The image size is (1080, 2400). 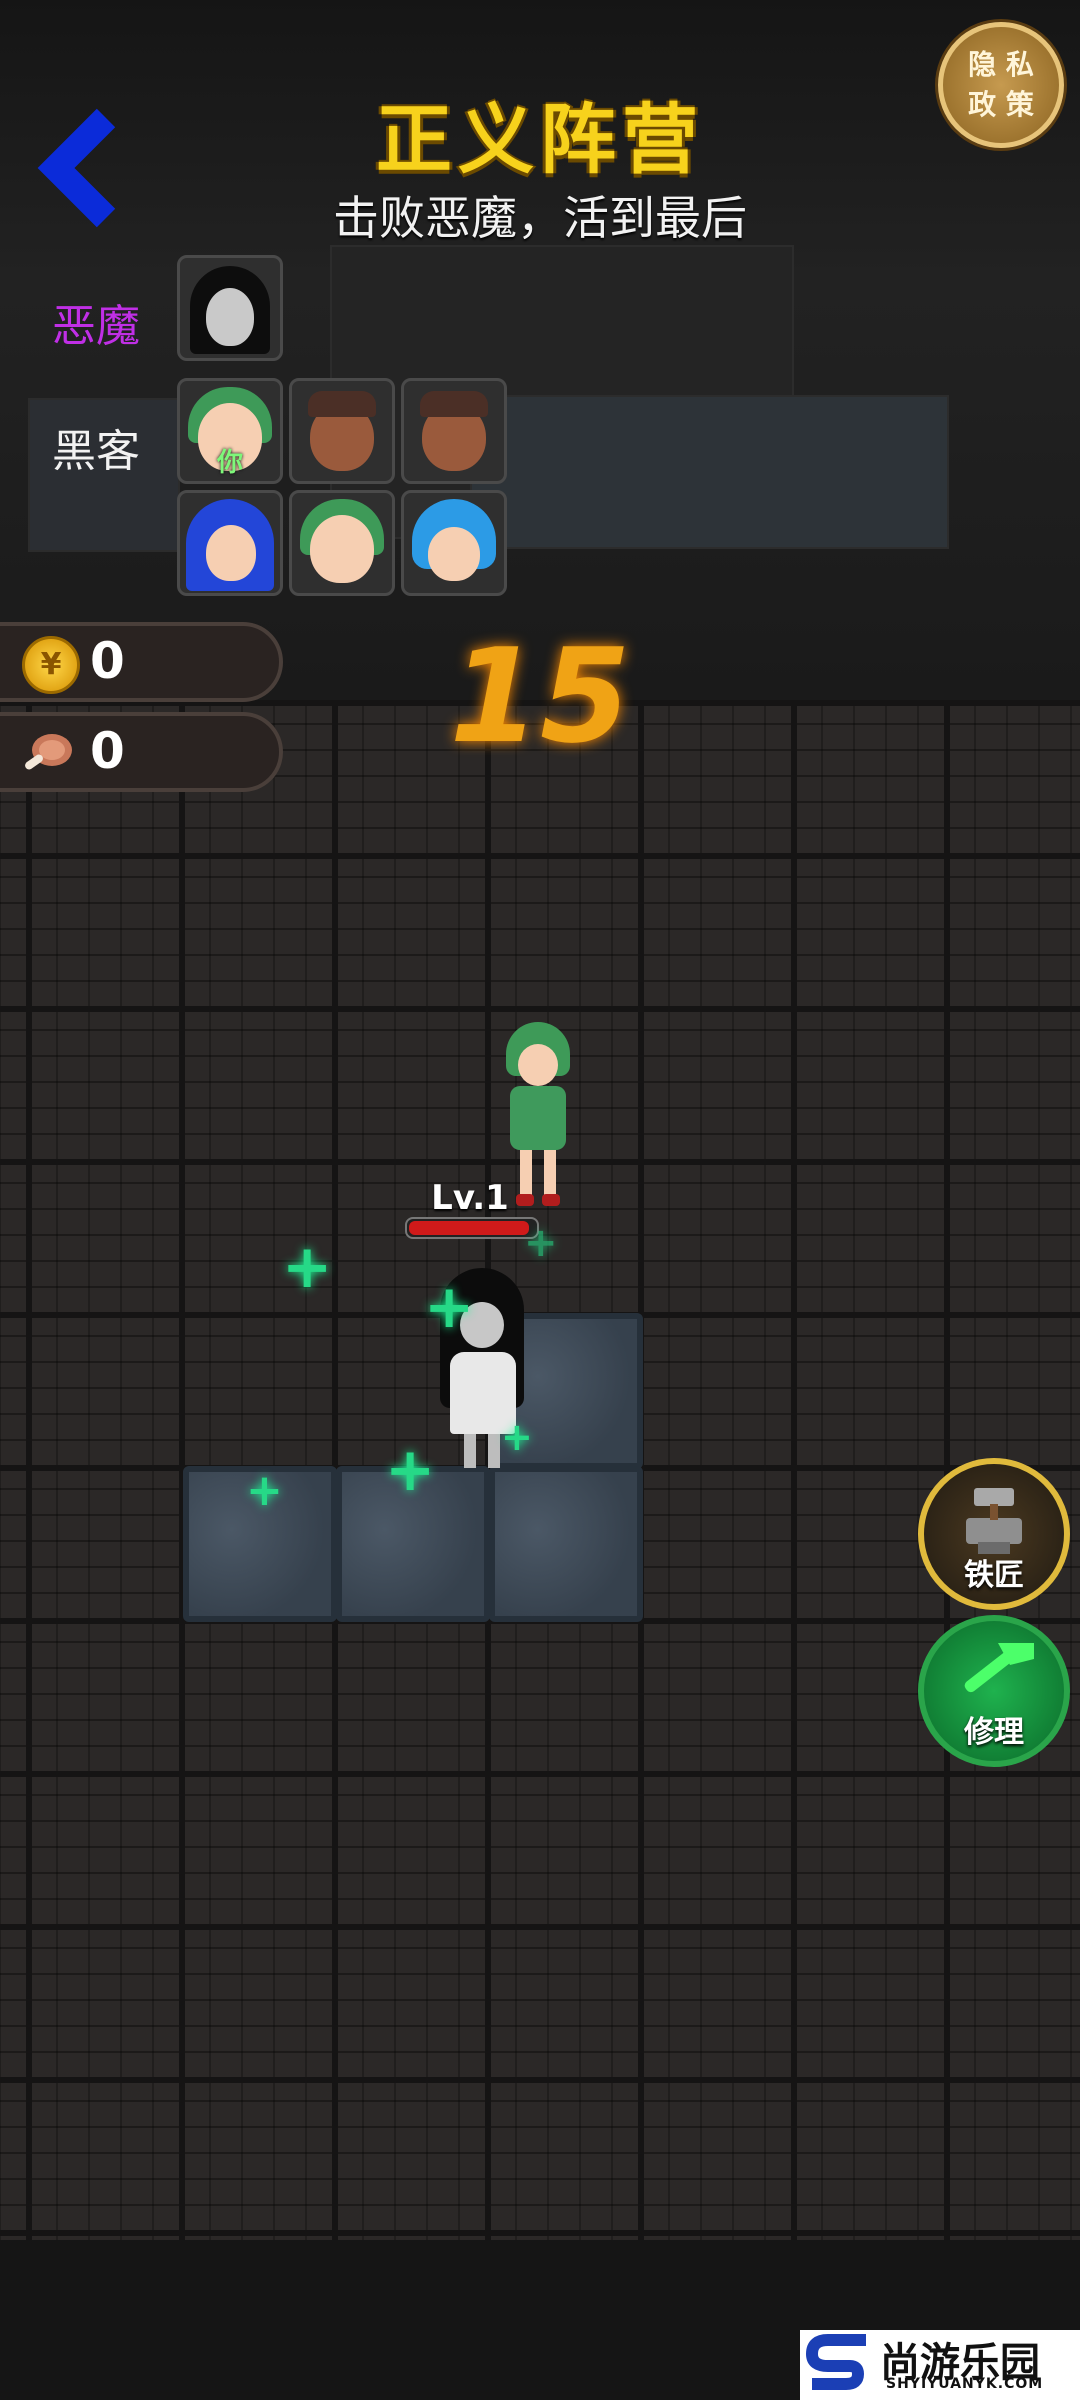 What do you see at coordinates (96, 451) in the screenshot?
I see `hacker-team-label: 黑客` at bounding box center [96, 451].